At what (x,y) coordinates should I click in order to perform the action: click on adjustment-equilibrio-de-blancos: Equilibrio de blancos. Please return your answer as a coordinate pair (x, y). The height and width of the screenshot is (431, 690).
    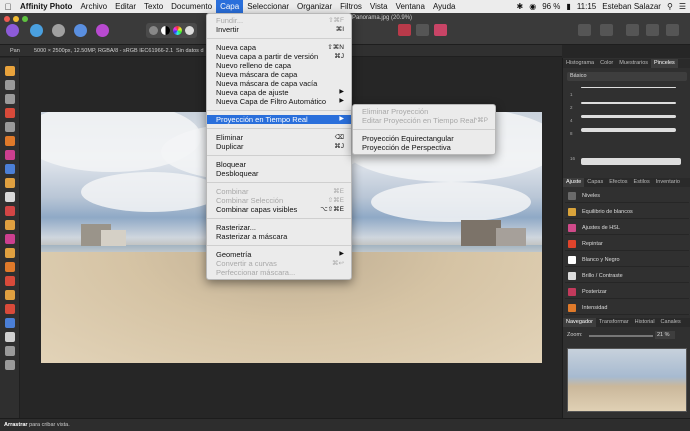
    Looking at the image, I should click on (627, 212).